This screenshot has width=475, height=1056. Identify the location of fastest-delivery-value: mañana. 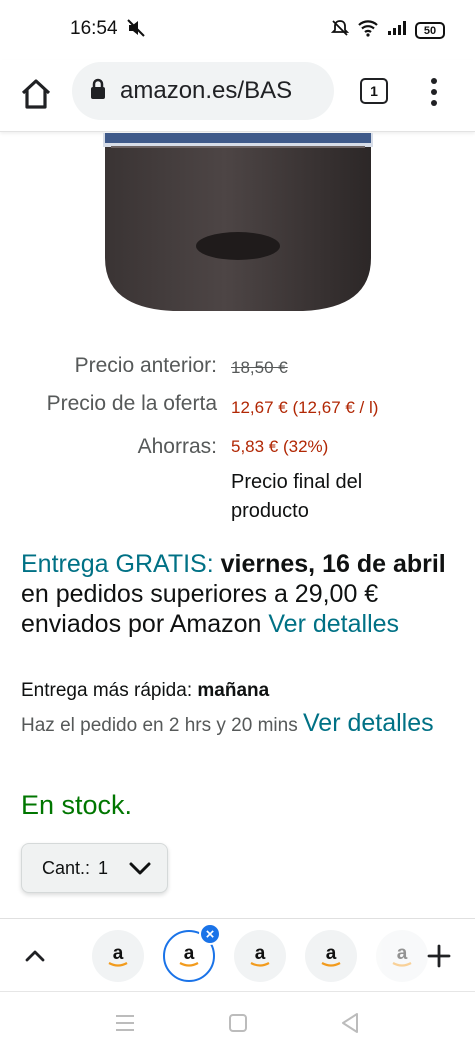
(233, 690).